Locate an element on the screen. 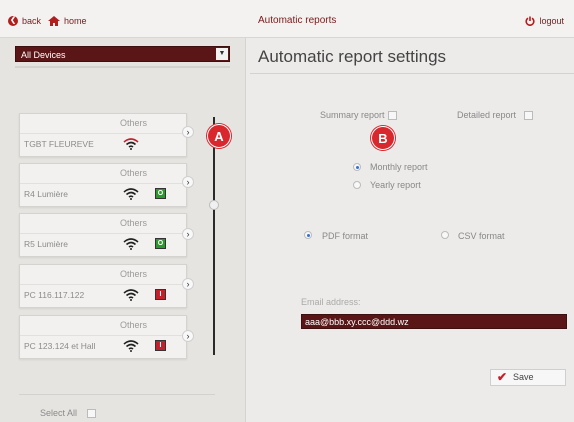 The width and height of the screenshot is (574, 422). summary-report-checkbox is located at coordinates (392, 115).